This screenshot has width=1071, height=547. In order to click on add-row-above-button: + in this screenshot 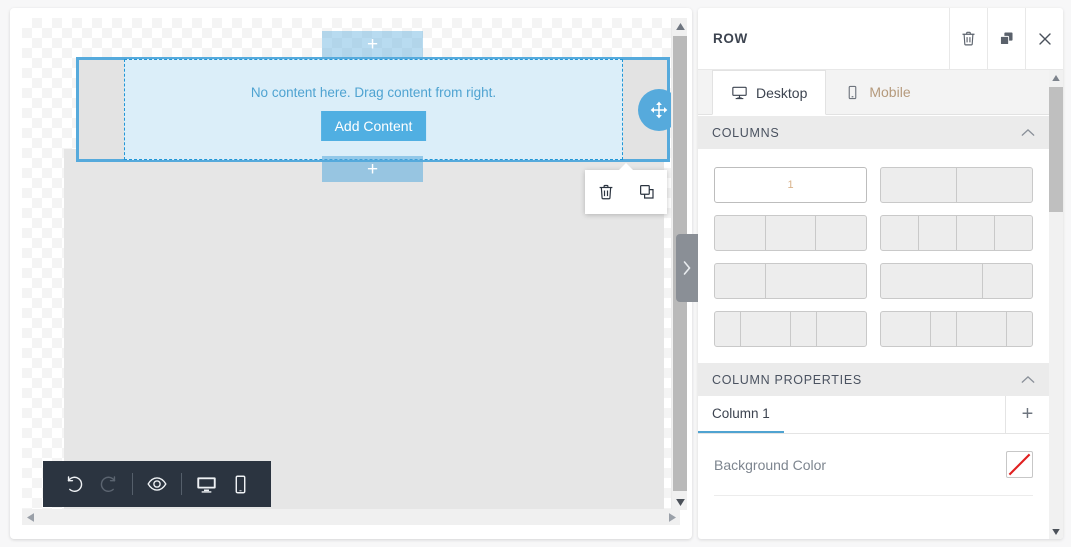, I will do `click(372, 44)`.